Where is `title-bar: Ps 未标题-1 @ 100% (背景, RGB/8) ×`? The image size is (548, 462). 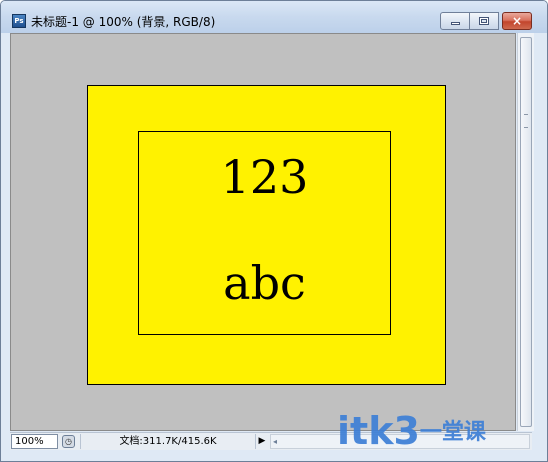 title-bar: Ps 未标题-1 @ 100% (背景, RGB/8) × is located at coordinates (274, 17).